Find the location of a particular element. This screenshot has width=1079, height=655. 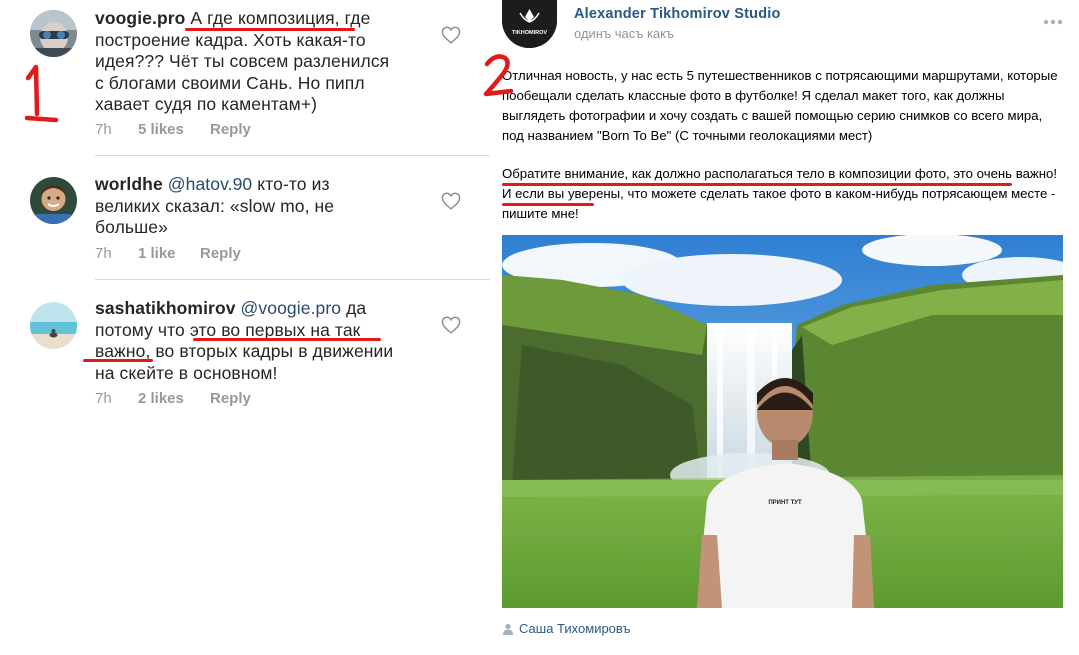

post-signer: Саша Тихомировъ is located at coordinates (566, 628).